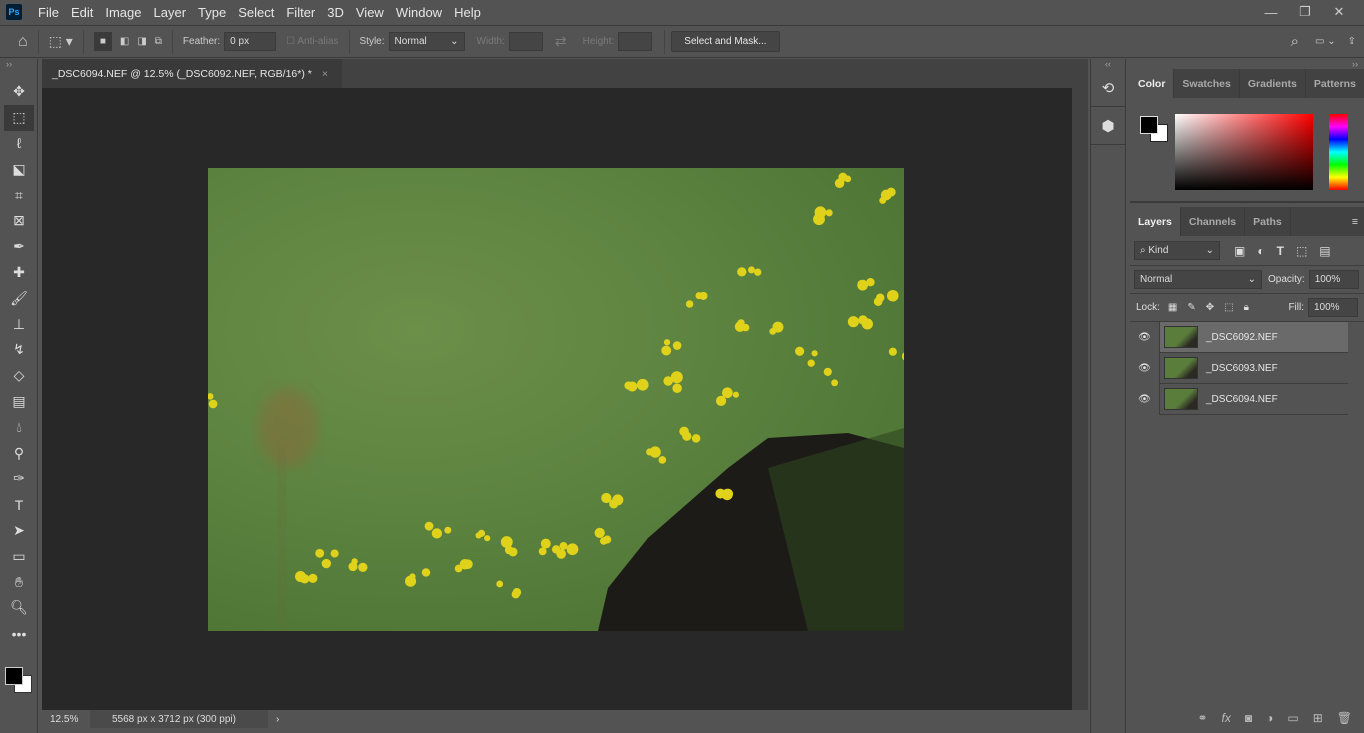 Image resolution: width=1364 pixels, height=733 pixels. What do you see at coordinates (158, 41) in the screenshot?
I see `intersect-selection-icon: ⧉` at bounding box center [158, 41].